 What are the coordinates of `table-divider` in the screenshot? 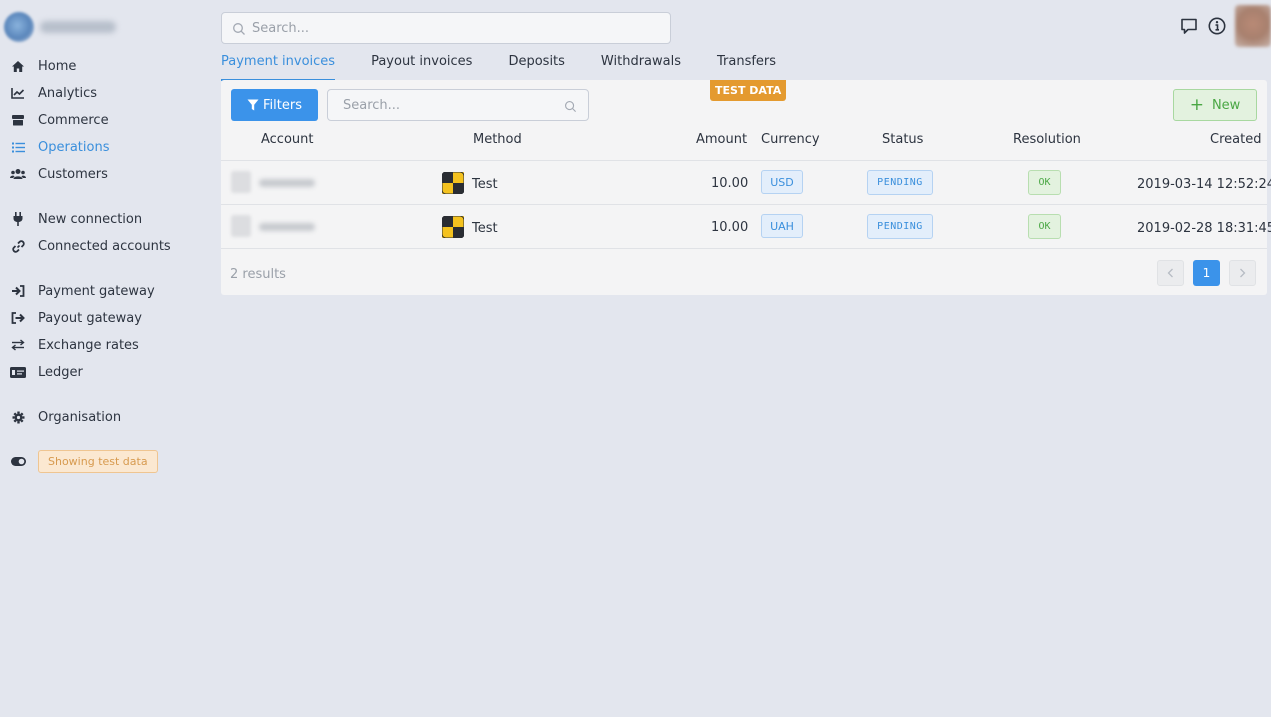 It's located at (744, 248).